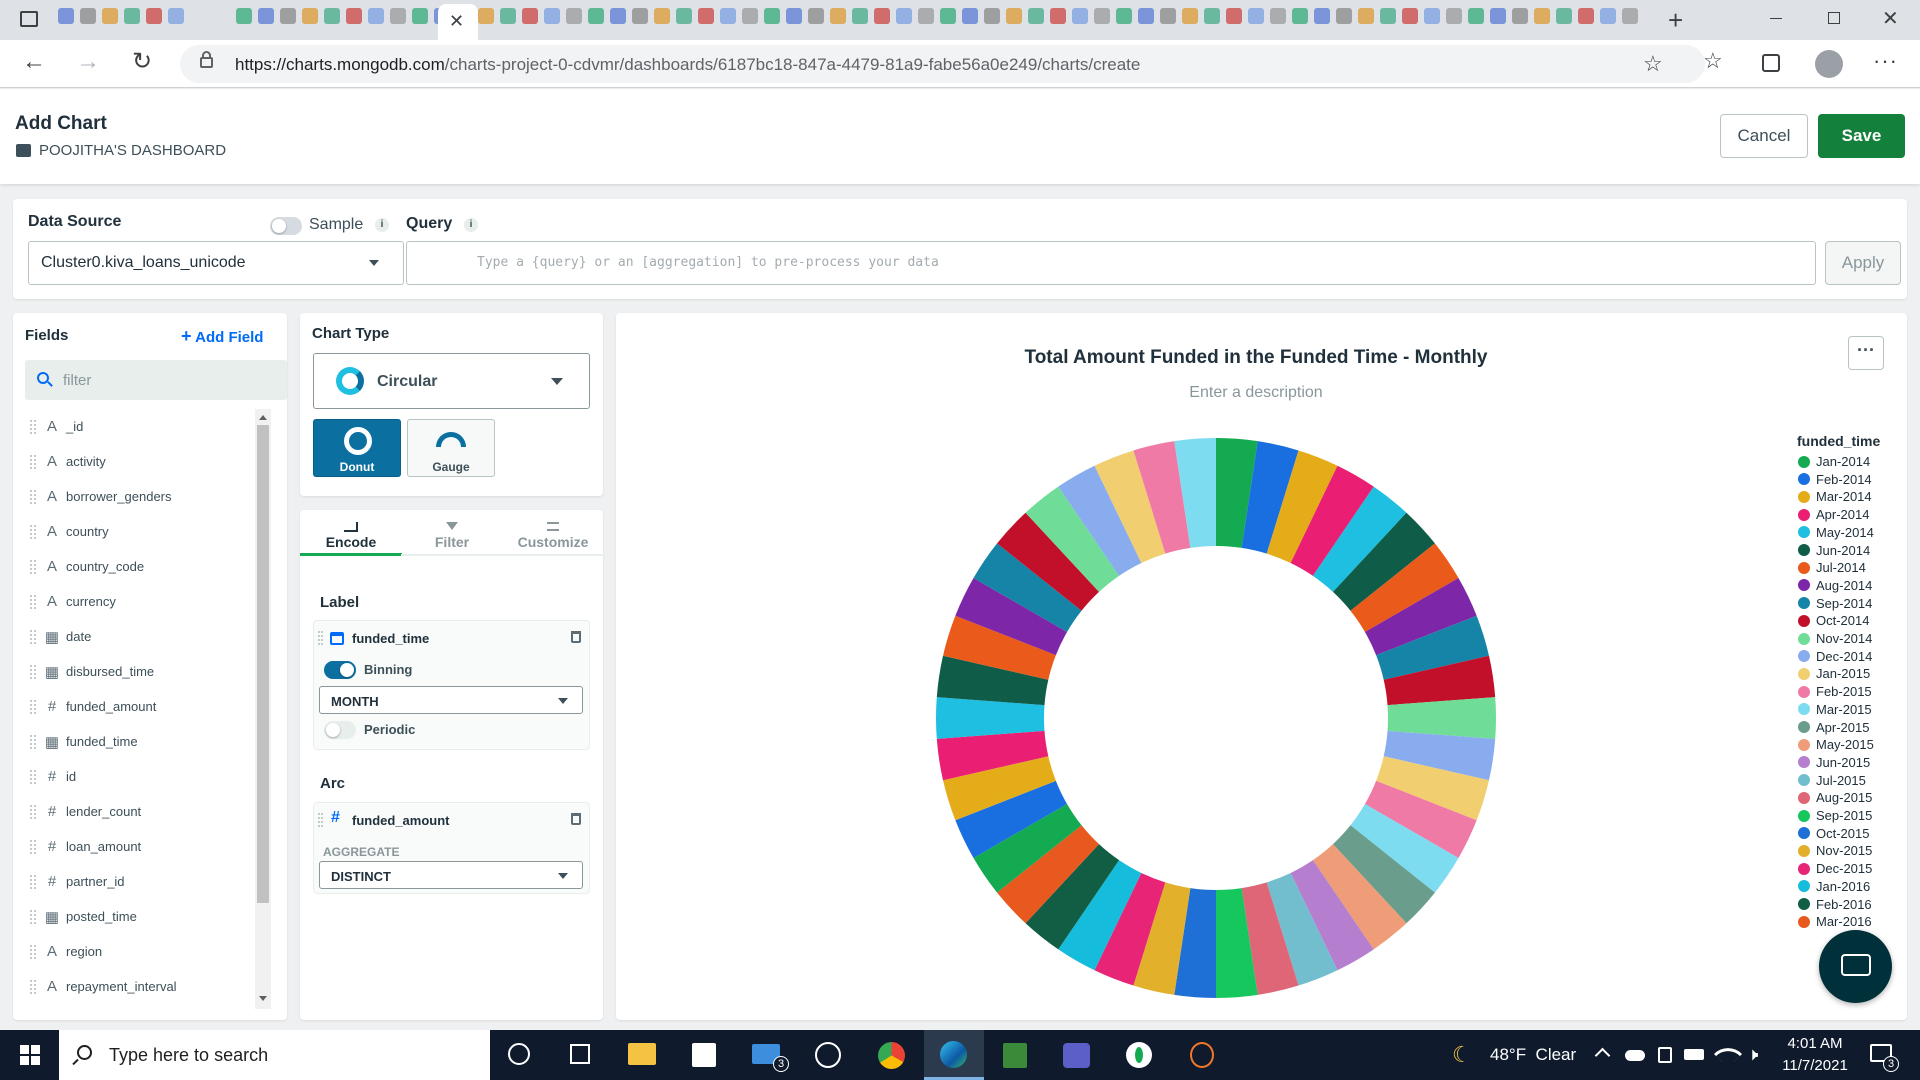  What do you see at coordinates (1835, 585) in the screenshot?
I see `legend-item: Aug-2014` at bounding box center [1835, 585].